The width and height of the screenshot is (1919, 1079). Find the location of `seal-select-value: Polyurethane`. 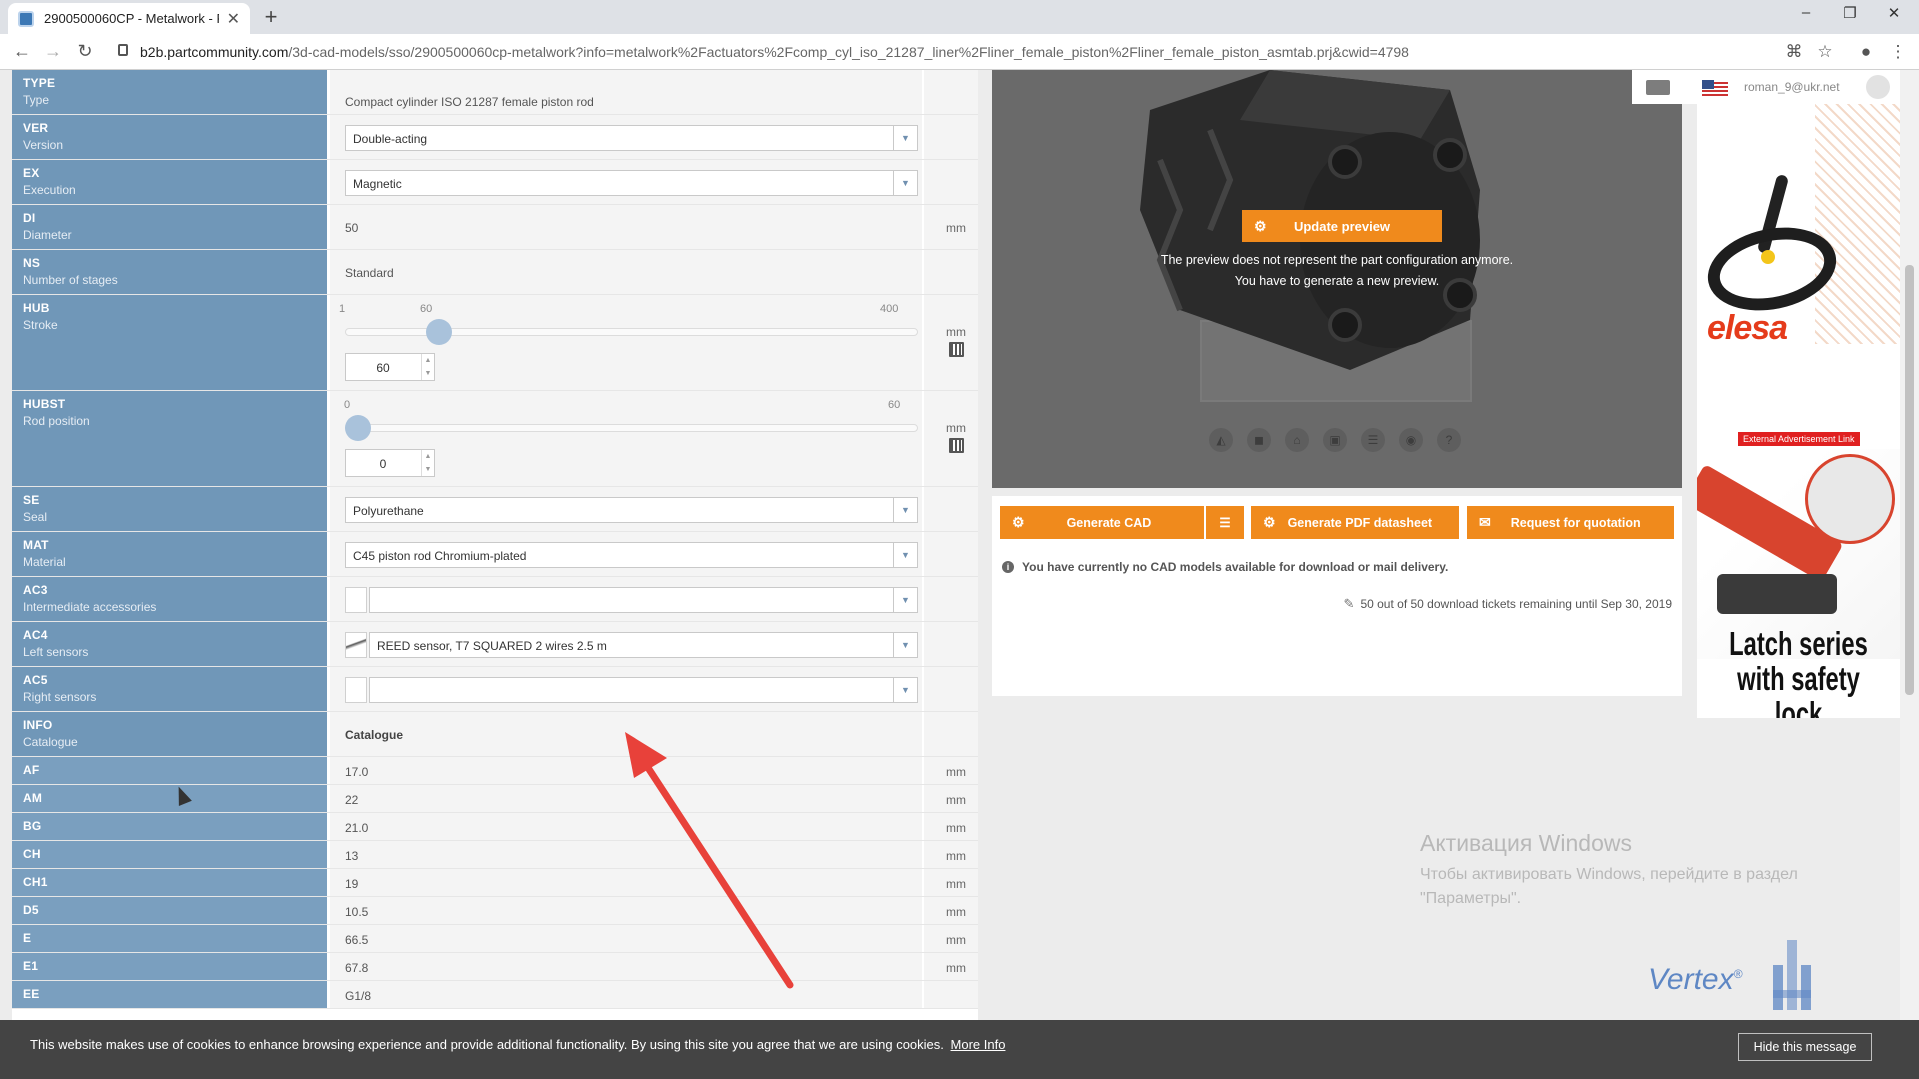

seal-select-value: Polyurethane is located at coordinates (388, 511).